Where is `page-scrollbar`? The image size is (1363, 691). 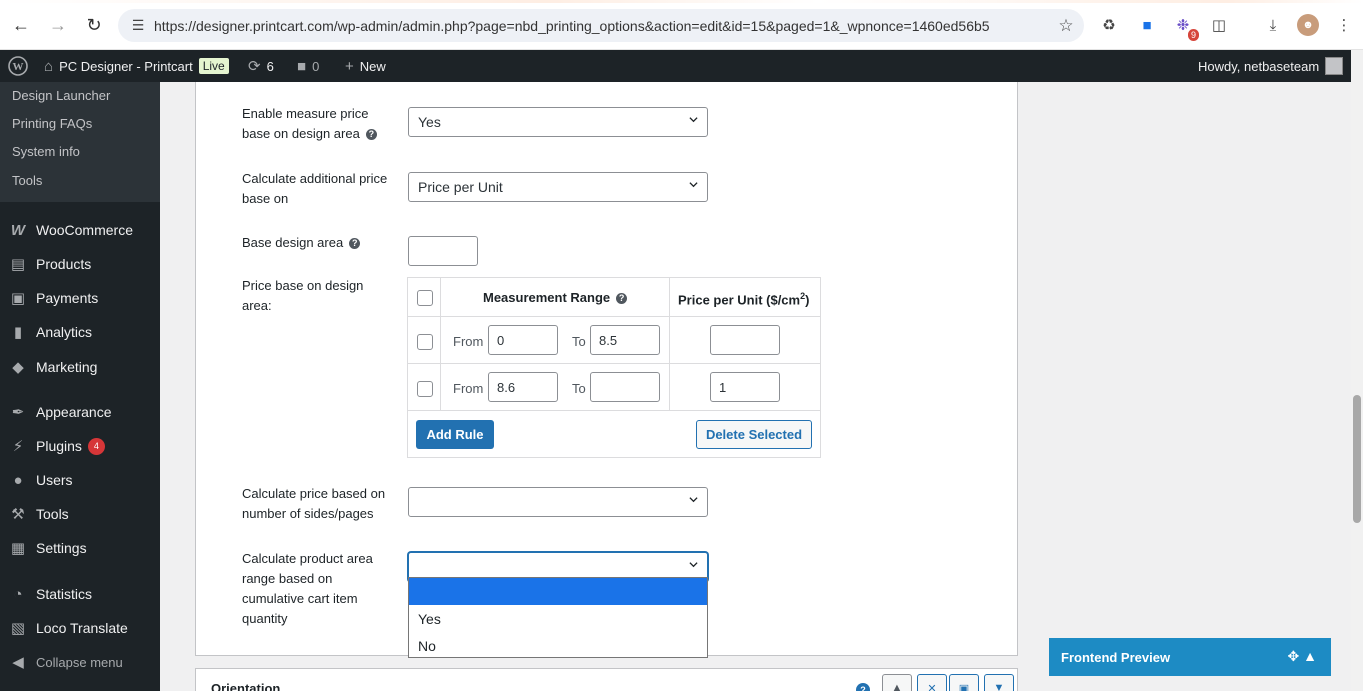 page-scrollbar is located at coordinates (1357, 370).